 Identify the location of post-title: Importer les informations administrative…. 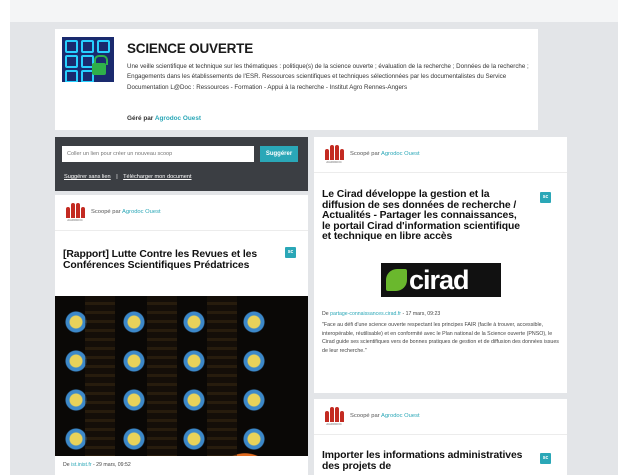
(424, 461).